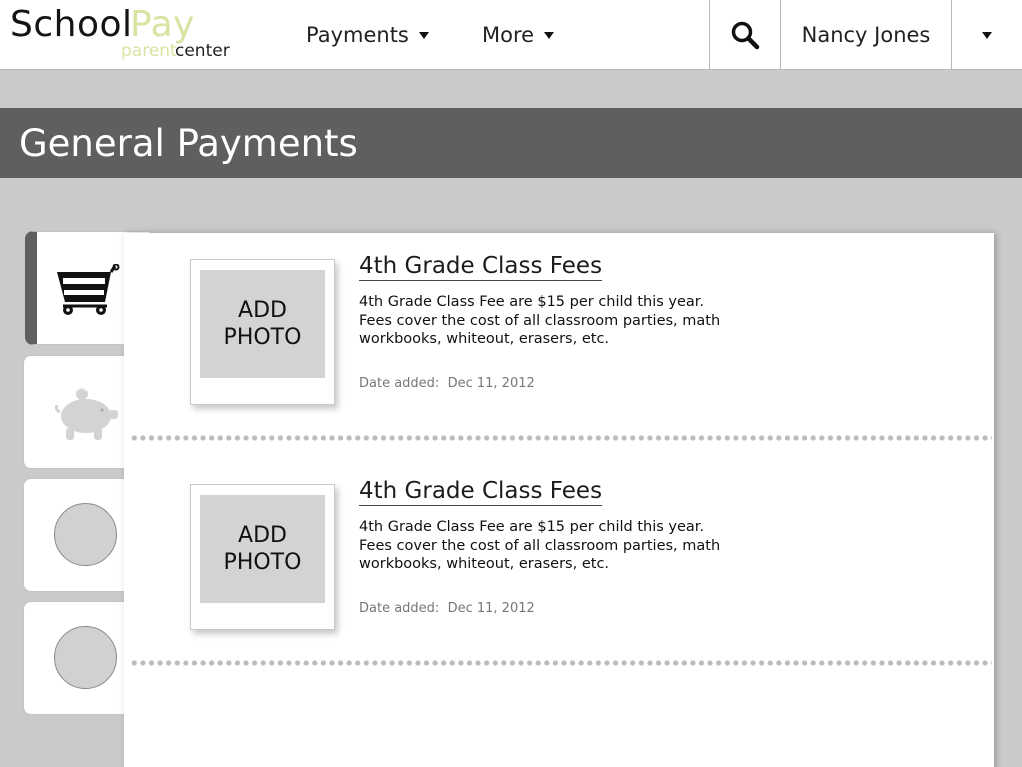  Describe the element at coordinates (508, 35) in the screenshot. I see `nav-more-label: More` at that location.